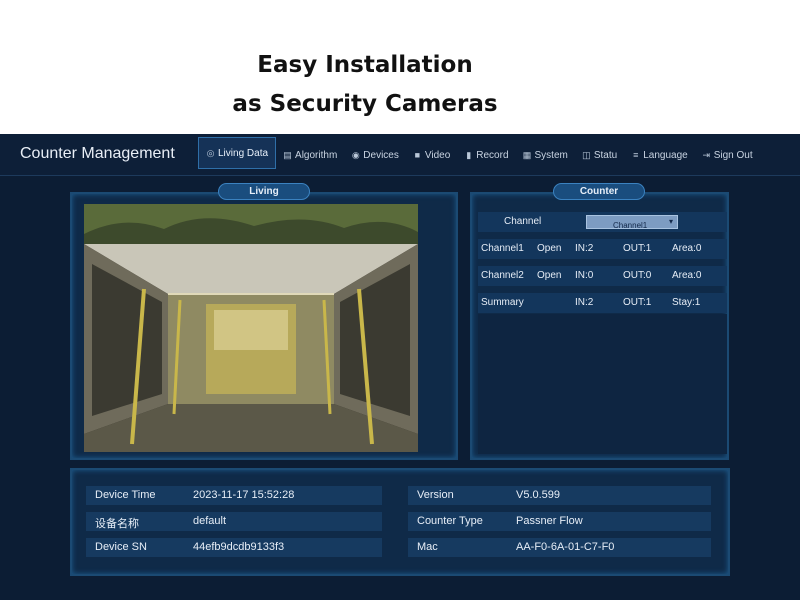 The width and height of the screenshot is (800, 600). Describe the element at coordinates (117, 524) in the screenshot. I see `field-label: 设备名称` at that location.